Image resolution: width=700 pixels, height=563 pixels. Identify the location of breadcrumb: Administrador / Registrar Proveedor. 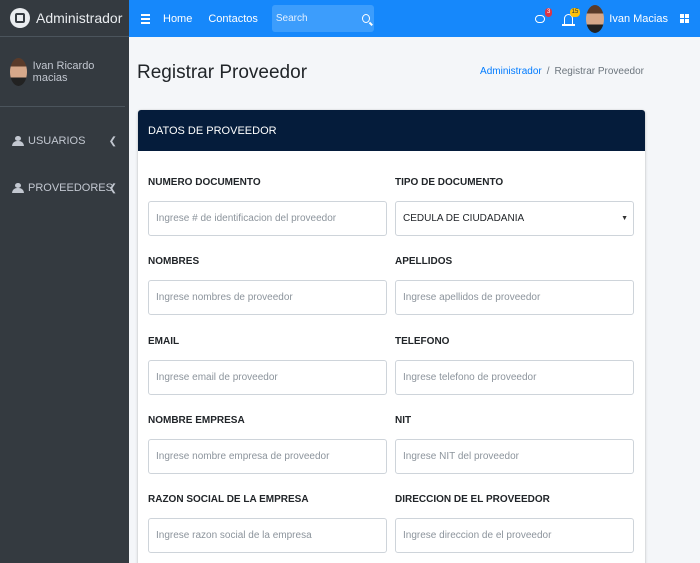
(562, 71).